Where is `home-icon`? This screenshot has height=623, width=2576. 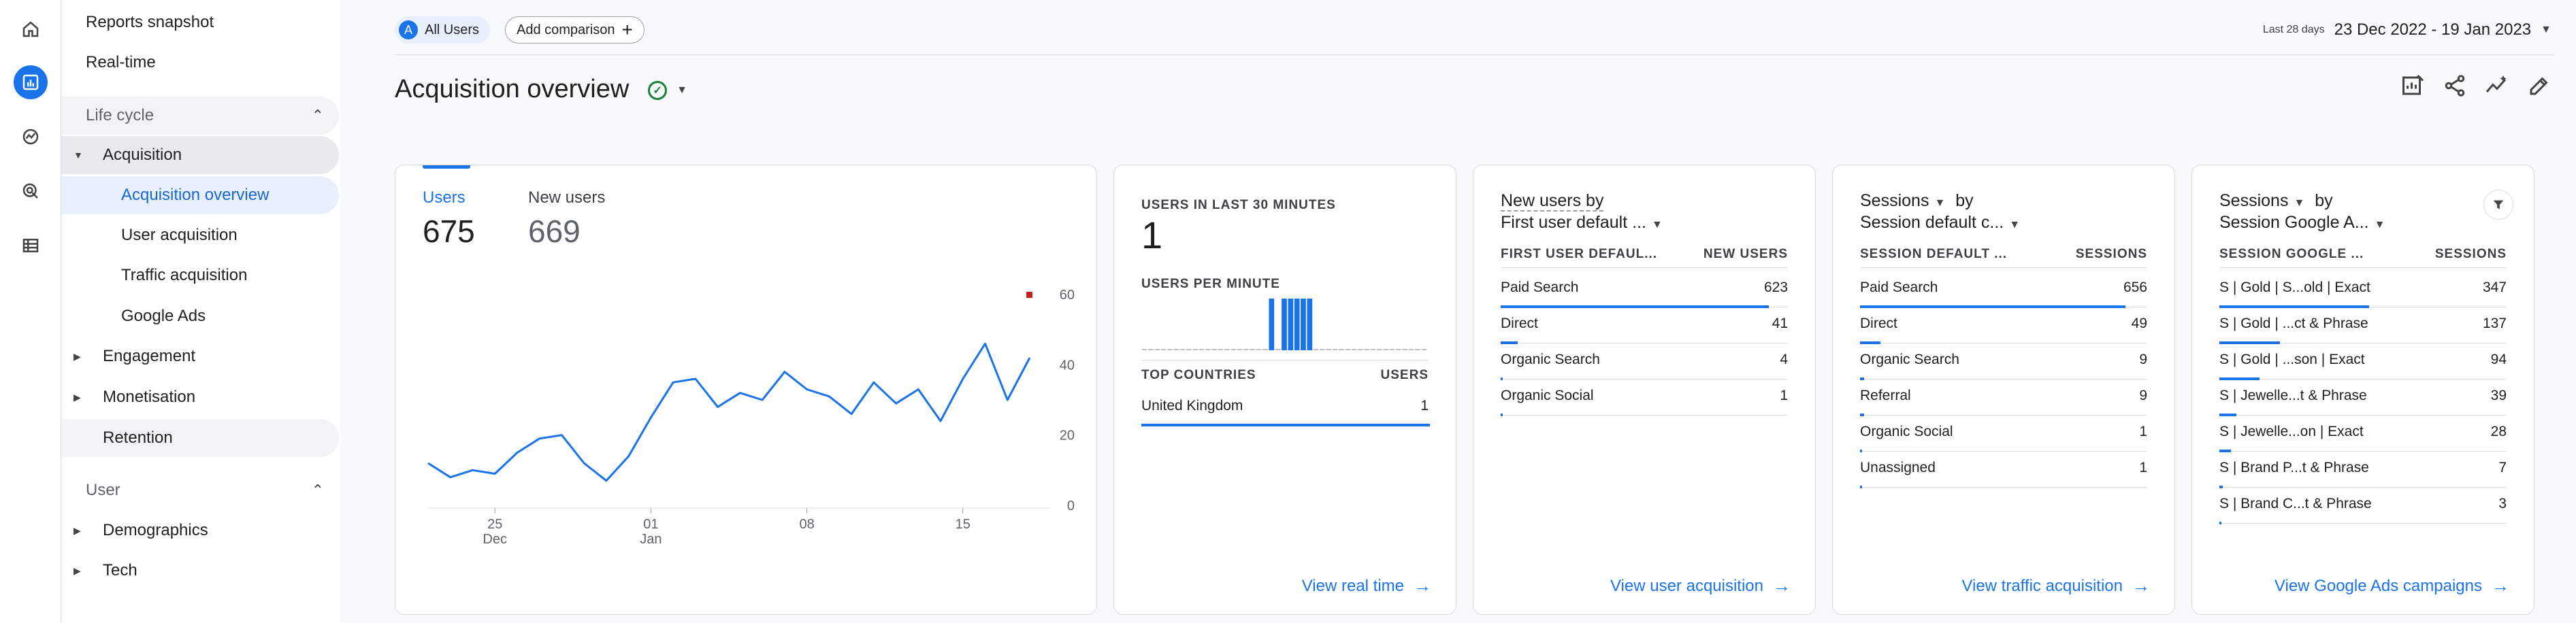
home-icon is located at coordinates (31, 29).